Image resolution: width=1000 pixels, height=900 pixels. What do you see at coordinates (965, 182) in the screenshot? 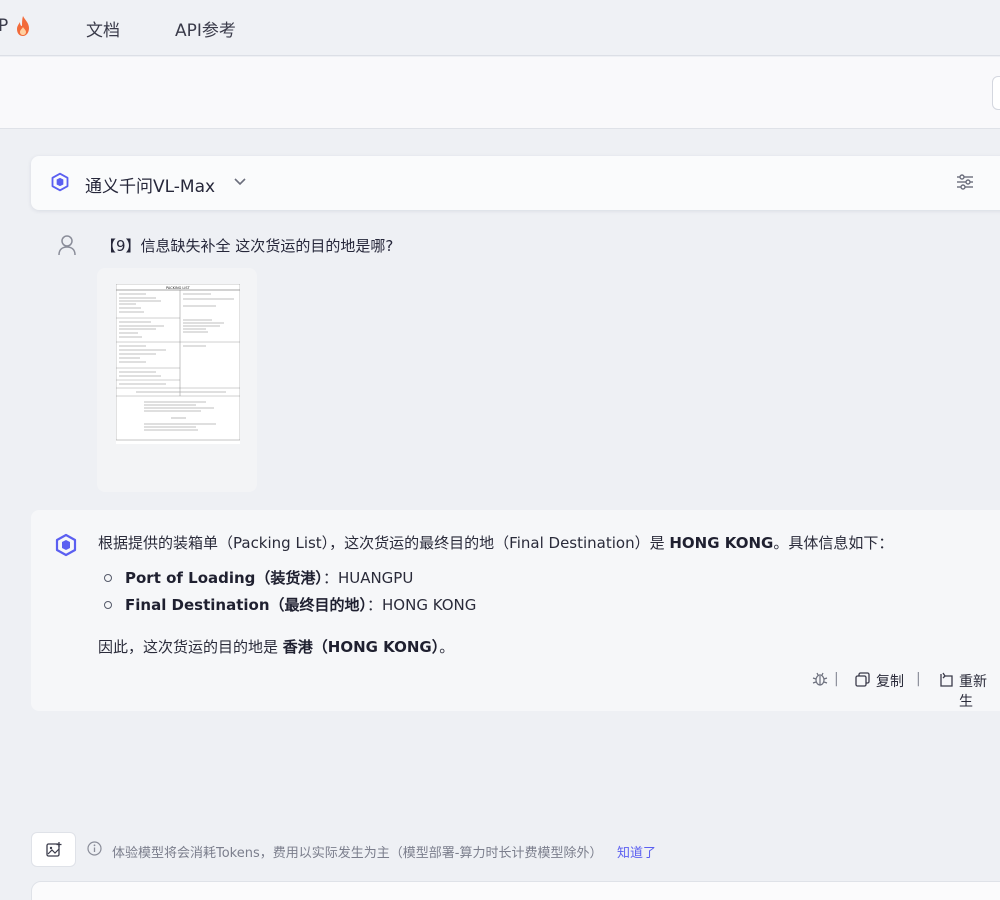
I see `settings-sliders-icon` at bounding box center [965, 182].